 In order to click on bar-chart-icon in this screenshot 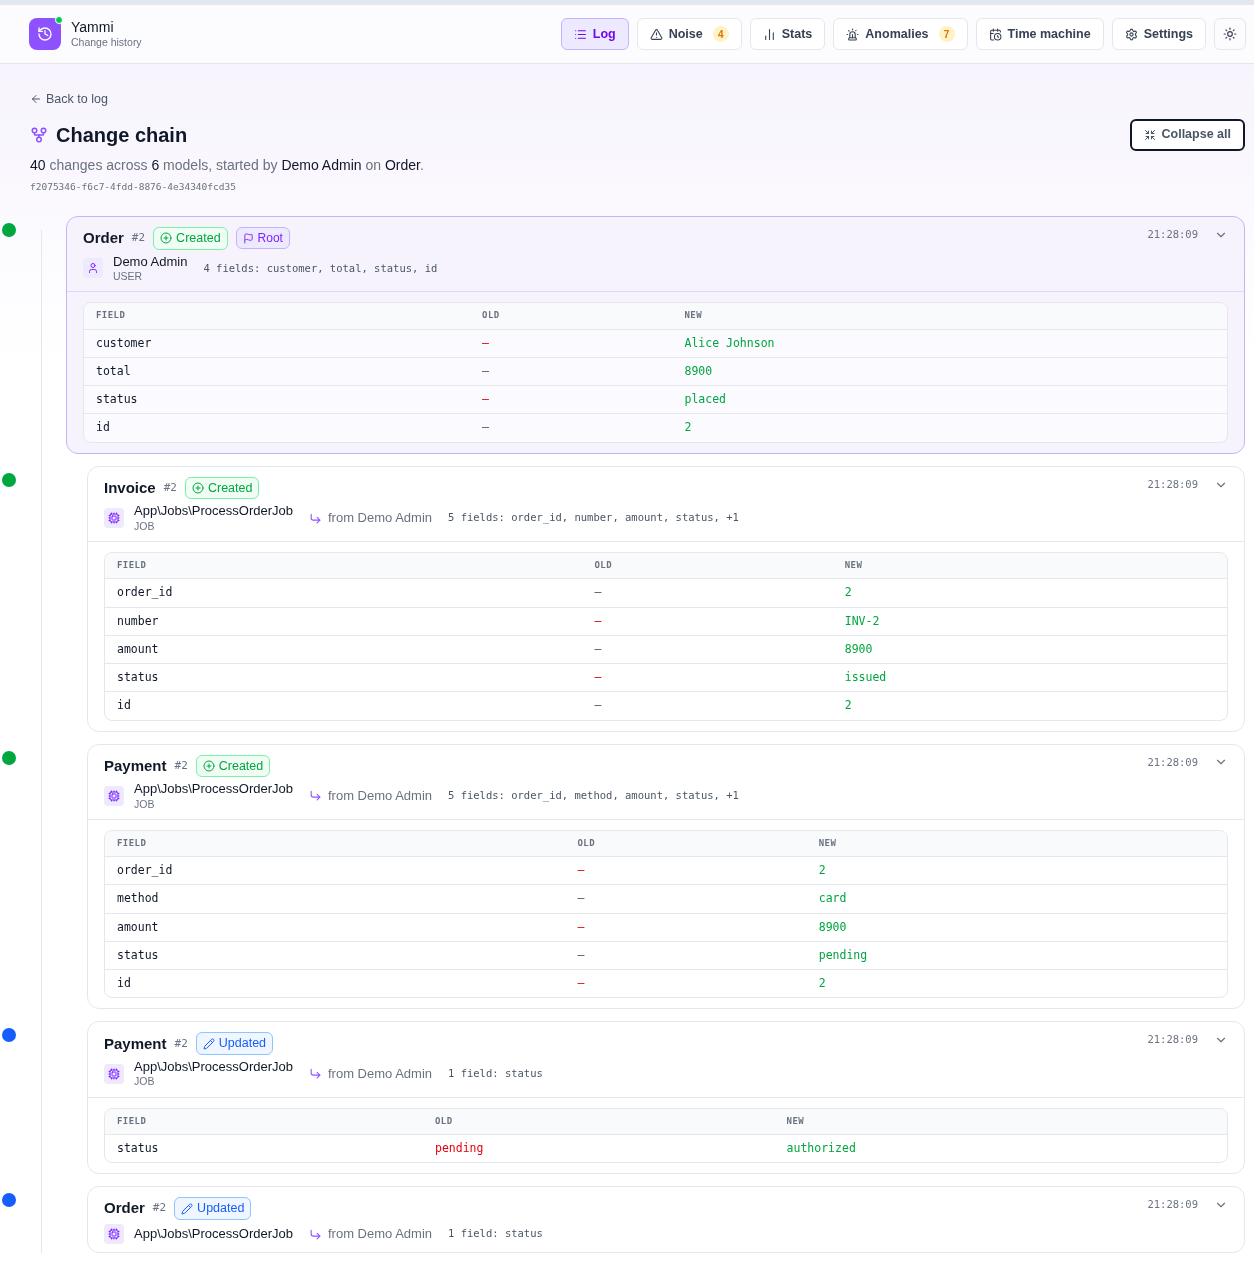, I will do `click(769, 34)`.